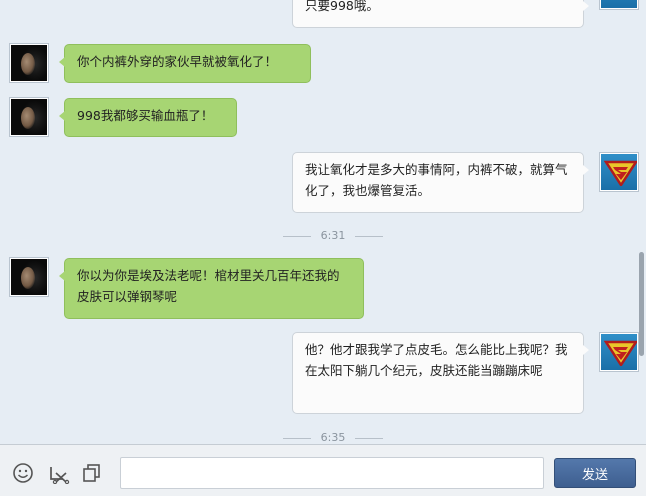  Describe the element at coordinates (641, 304) in the screenshot. I see `scrollbar-thumb` at that location.